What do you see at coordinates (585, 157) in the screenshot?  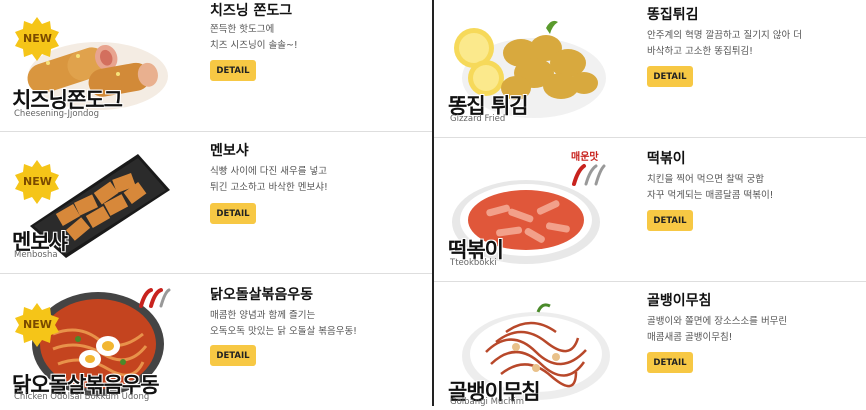 I see `spicy-label: 매운맛` at bounding box center [585, 157].